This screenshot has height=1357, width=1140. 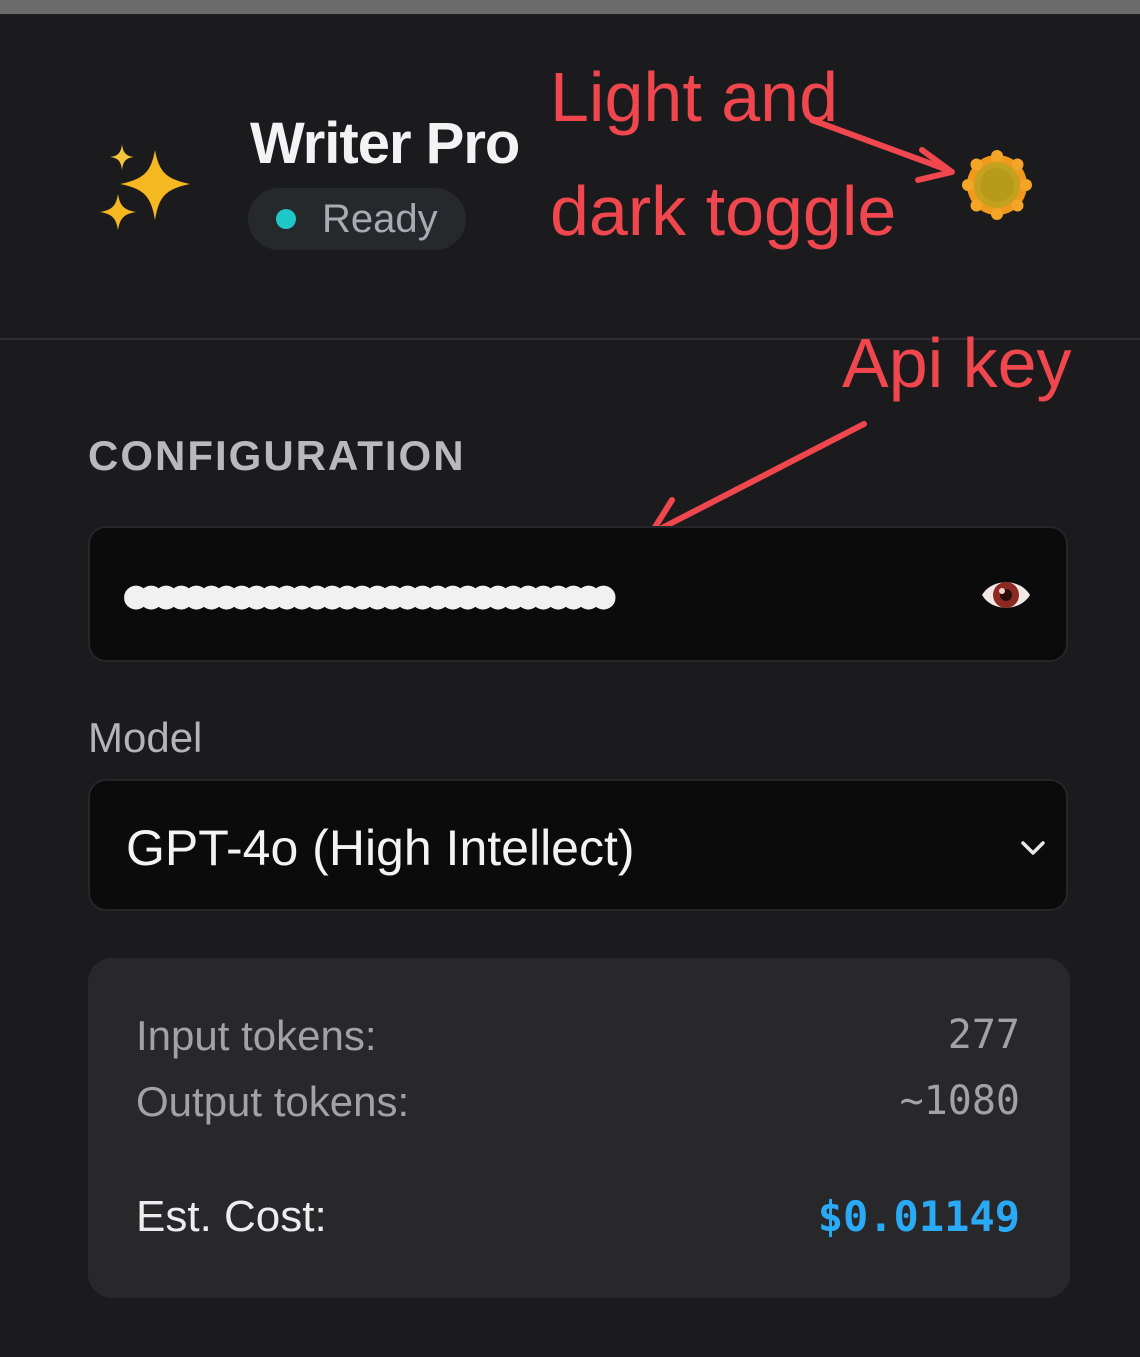 I want to click on status-badge: Ready, so click(x=357, y=219).